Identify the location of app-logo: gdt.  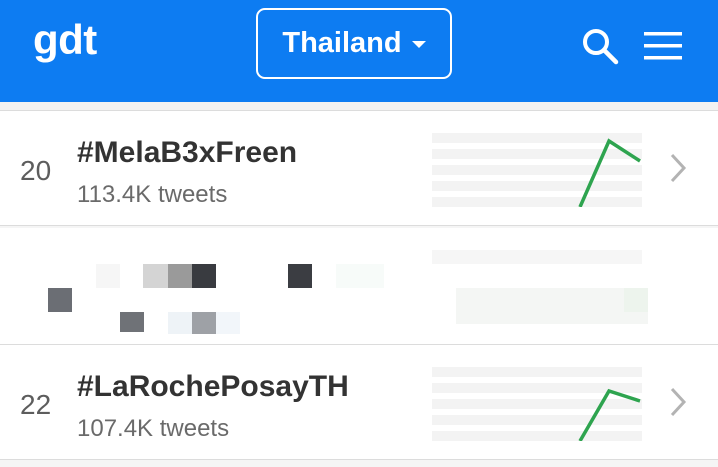
(65, 40).